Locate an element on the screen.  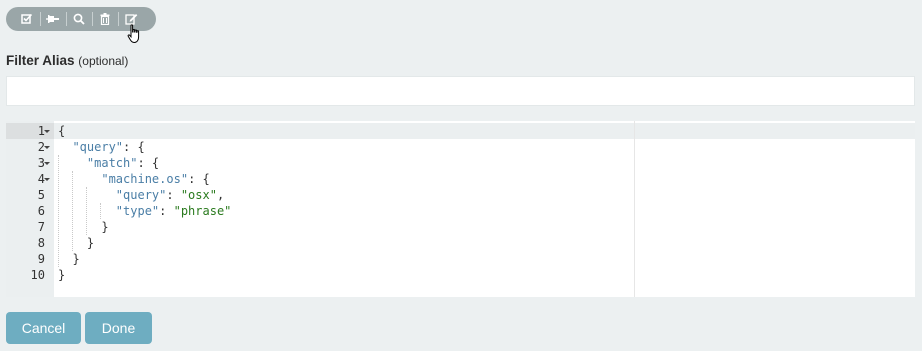
line-number: 6 is located at coordinates (41, 211).